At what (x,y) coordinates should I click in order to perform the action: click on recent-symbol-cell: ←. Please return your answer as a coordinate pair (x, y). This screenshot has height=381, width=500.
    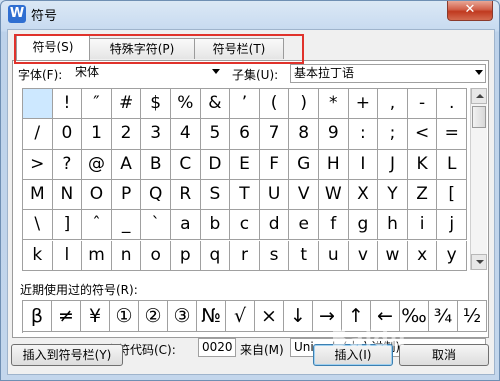
    Looking at the image, I should click on (385, 316).